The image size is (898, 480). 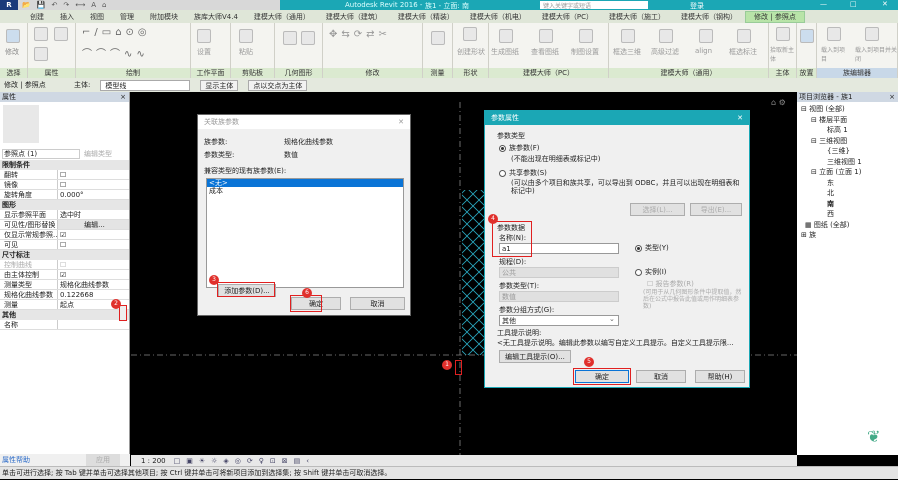 What do you see at coordinates (61, 34) in the screenshot?
I see `type-properties-icon` at bounding box center [61, 34].